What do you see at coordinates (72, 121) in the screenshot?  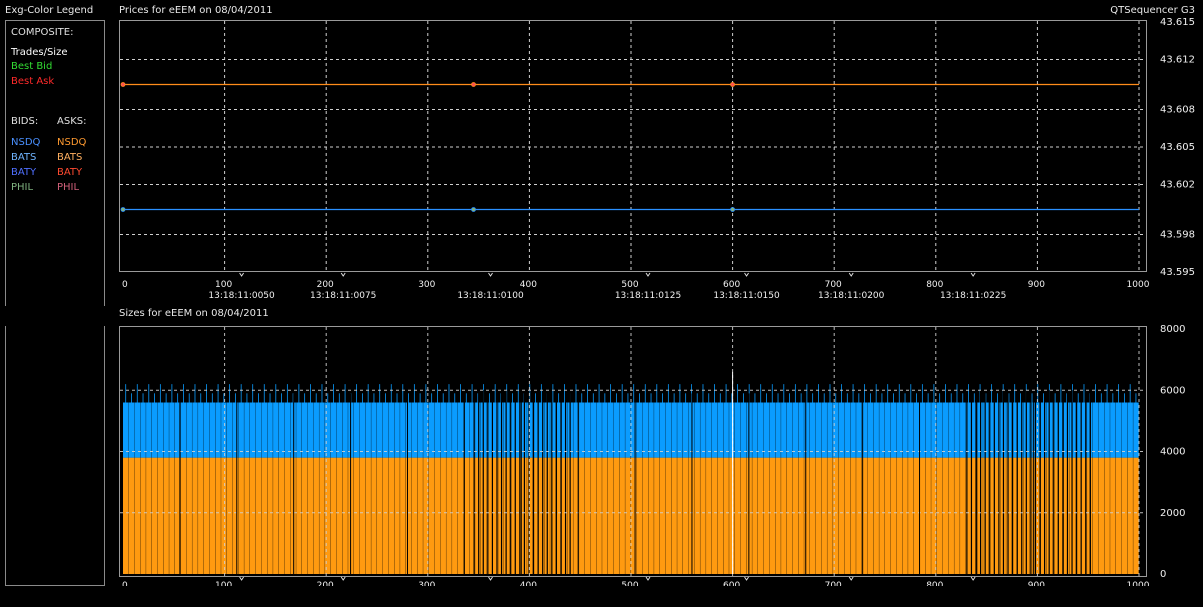 I see `legend-asks-label: ASKS:` at bounding box center [72, 121].